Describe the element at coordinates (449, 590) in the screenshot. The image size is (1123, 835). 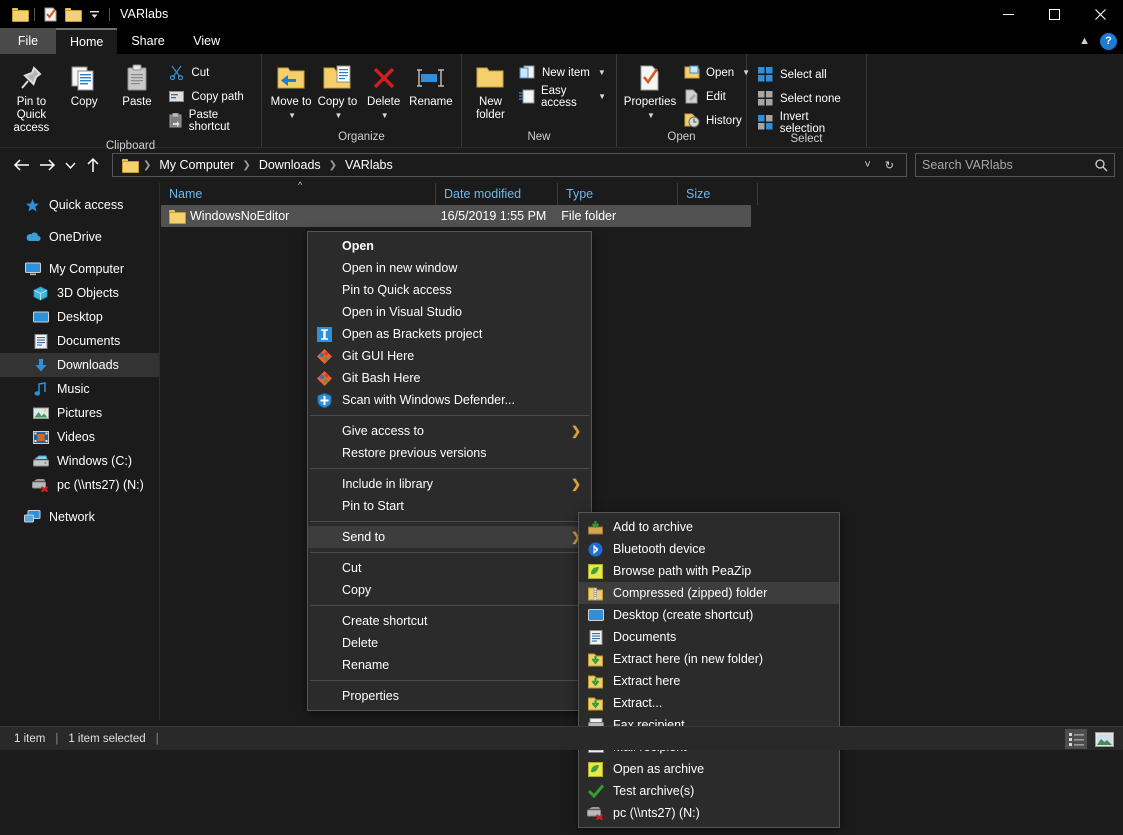
I see `menu-item-copy: Copy` at that location.